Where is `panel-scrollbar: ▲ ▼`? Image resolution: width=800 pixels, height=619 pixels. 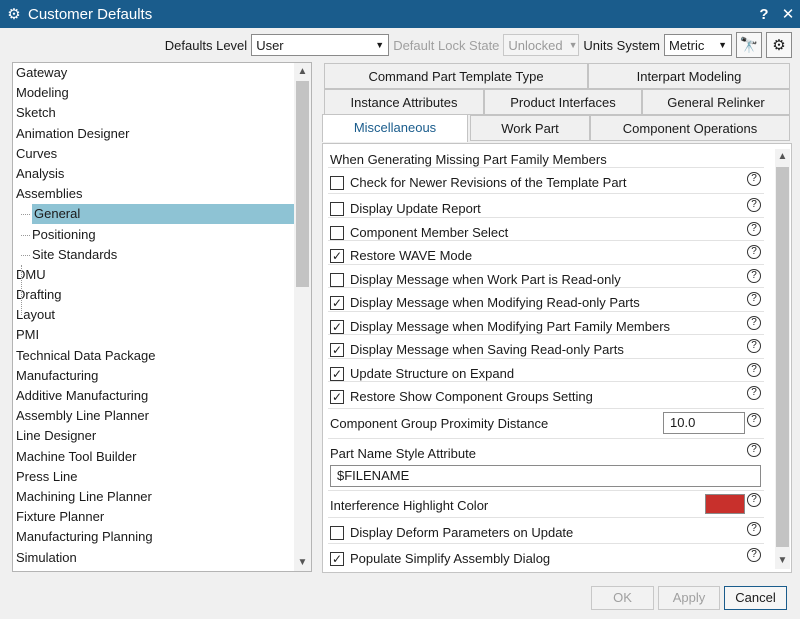
panel-scrollbar: ▲ ▼ is located at coordinates (782, 359).